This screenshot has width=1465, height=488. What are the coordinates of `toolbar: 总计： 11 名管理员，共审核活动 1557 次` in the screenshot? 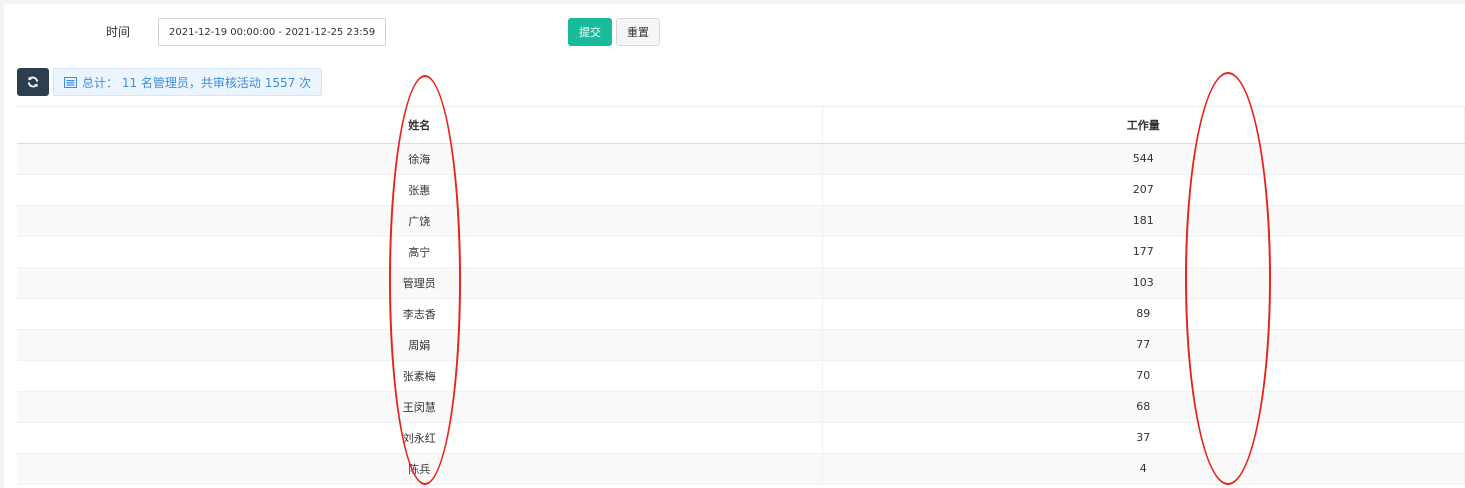 It's located at (367, 82).